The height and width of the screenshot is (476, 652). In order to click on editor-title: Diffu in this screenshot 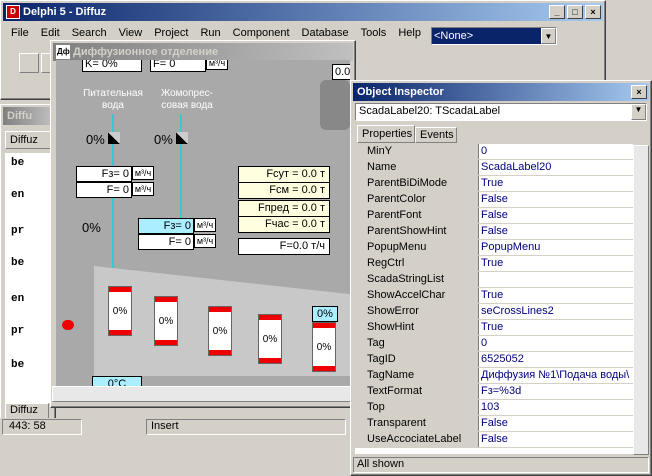, I will do `click(28, 116)`.